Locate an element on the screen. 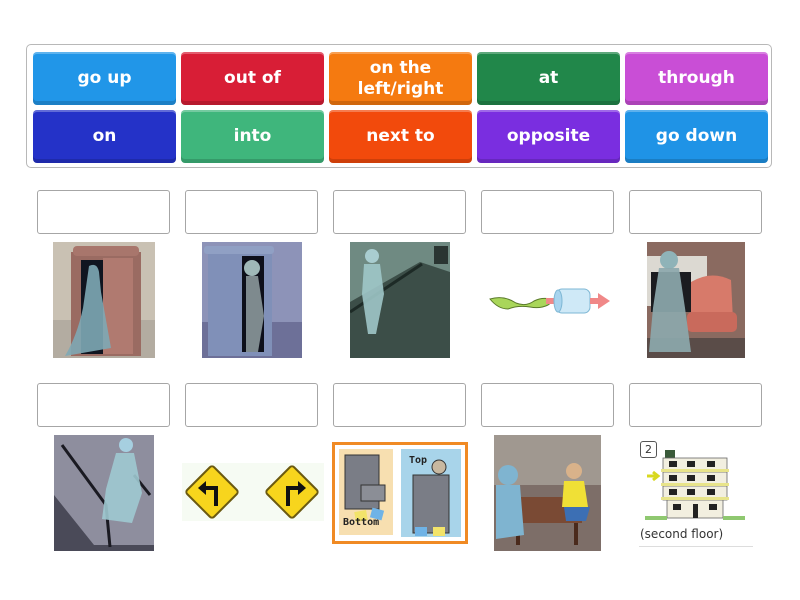  tile-into: into is located at coordinates (252, 136).